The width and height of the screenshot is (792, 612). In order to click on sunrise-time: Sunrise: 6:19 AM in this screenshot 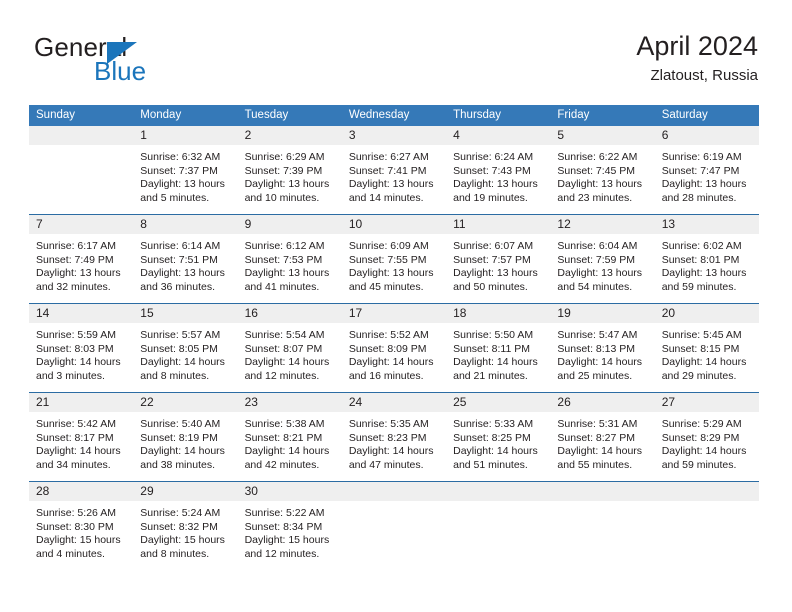, I will do `click(701, 157)`.